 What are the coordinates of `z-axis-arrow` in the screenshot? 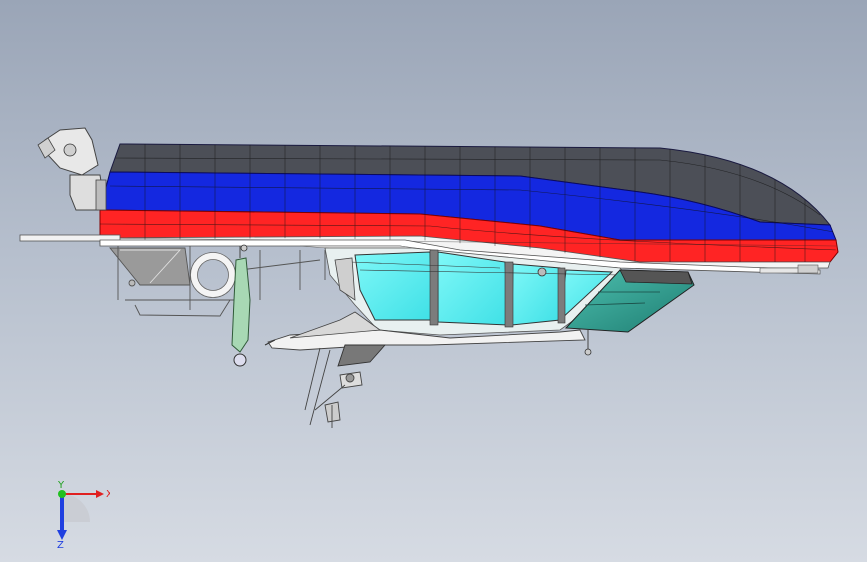 It's located at (62, 535).